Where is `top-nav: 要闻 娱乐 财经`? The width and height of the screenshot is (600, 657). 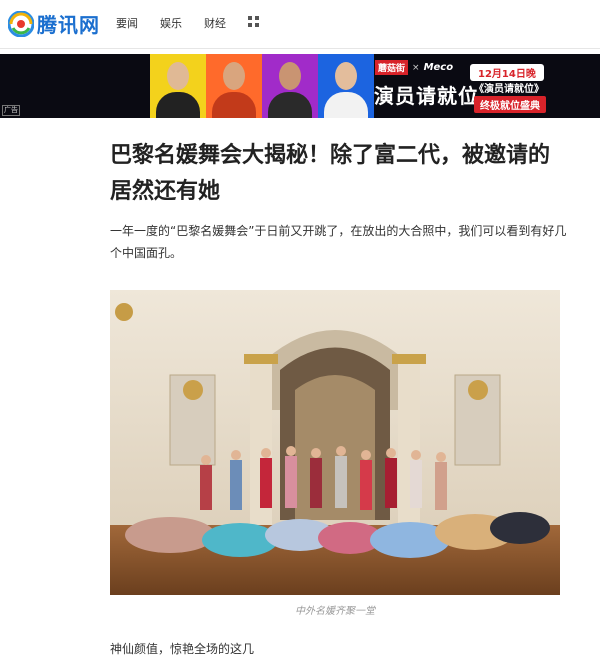 top-nav: 要闻 娱乐 财经 is located at coordinates (188, 23).